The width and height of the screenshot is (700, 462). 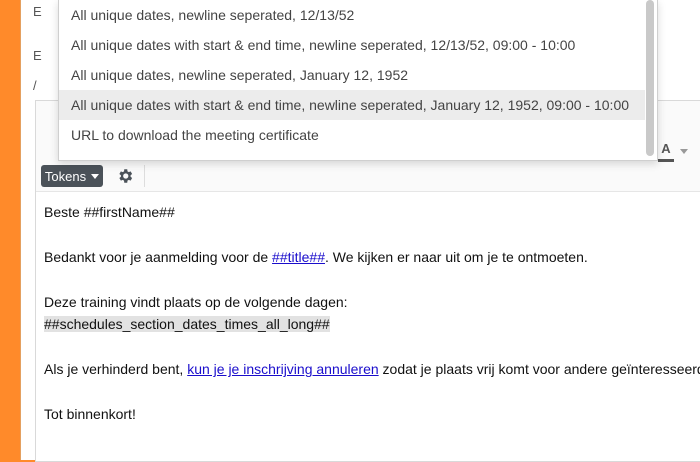 I want to click on closing-line: Tot binnenkort!, so click(x=90, y=414).